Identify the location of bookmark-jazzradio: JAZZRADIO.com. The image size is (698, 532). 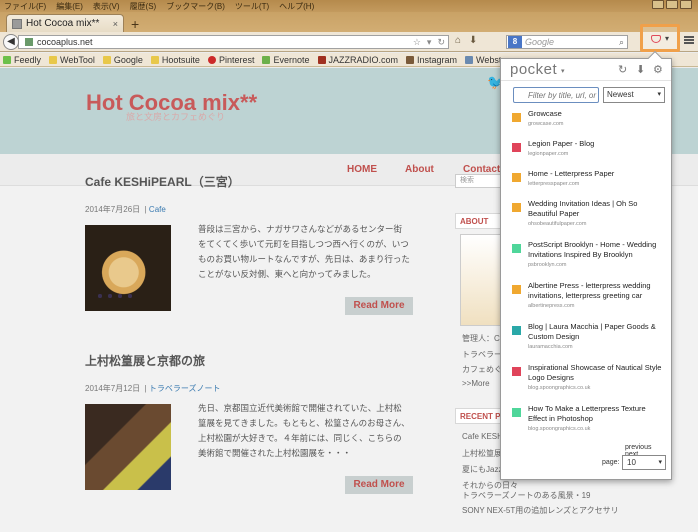
(357, 60).